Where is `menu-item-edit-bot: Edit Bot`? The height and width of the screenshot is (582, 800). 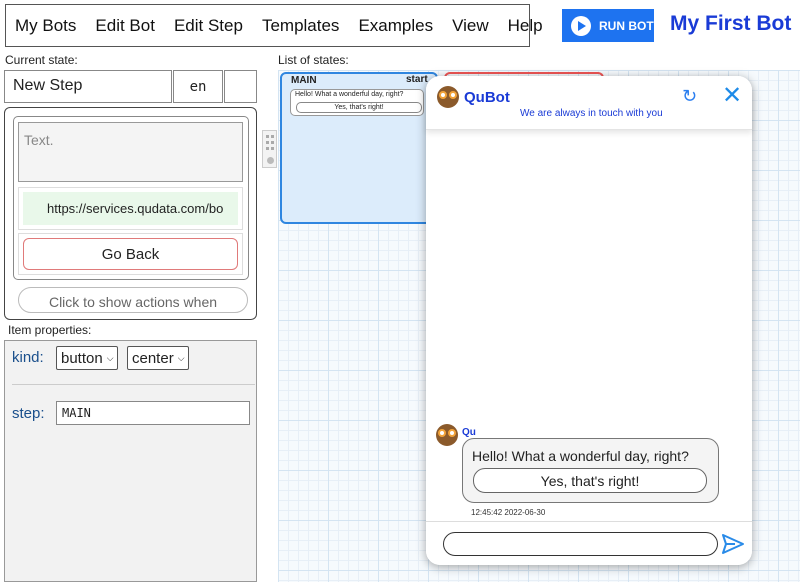
menu-item-edit-bot: Edit Bot is located at coordinates (125, 26).